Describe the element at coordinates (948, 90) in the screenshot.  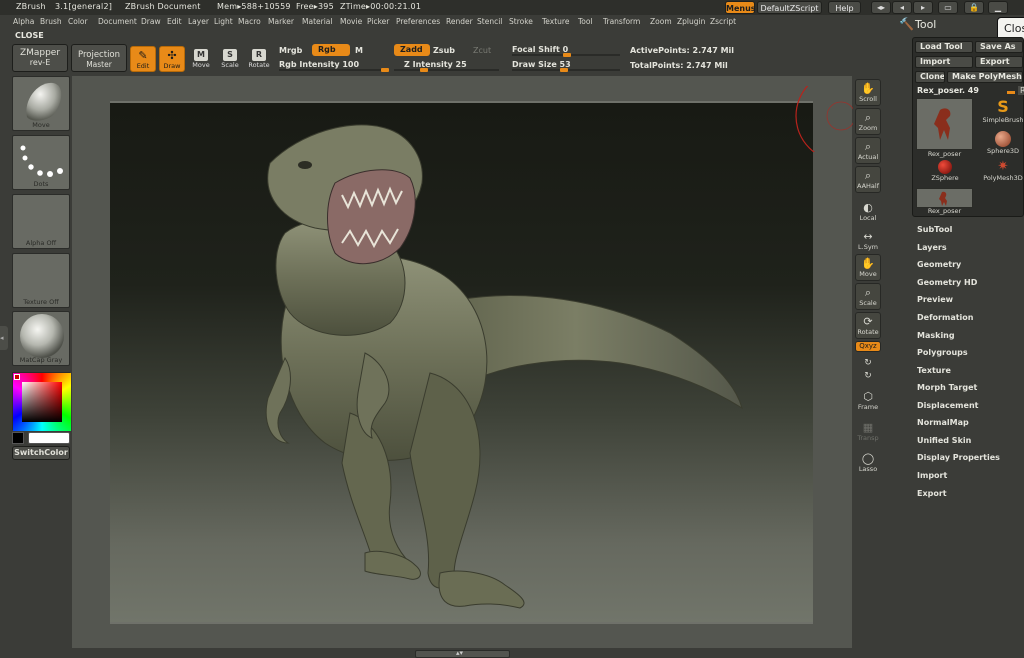
I see `current-tool-slider: Rex_poser. 49` at that location.